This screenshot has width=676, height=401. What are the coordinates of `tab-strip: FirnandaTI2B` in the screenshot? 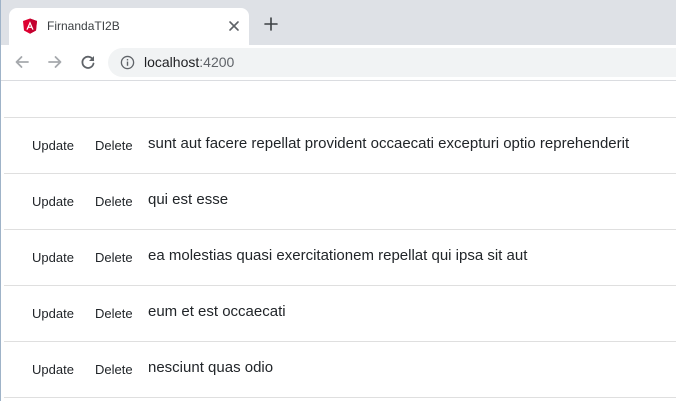 It's located at (338, 22).